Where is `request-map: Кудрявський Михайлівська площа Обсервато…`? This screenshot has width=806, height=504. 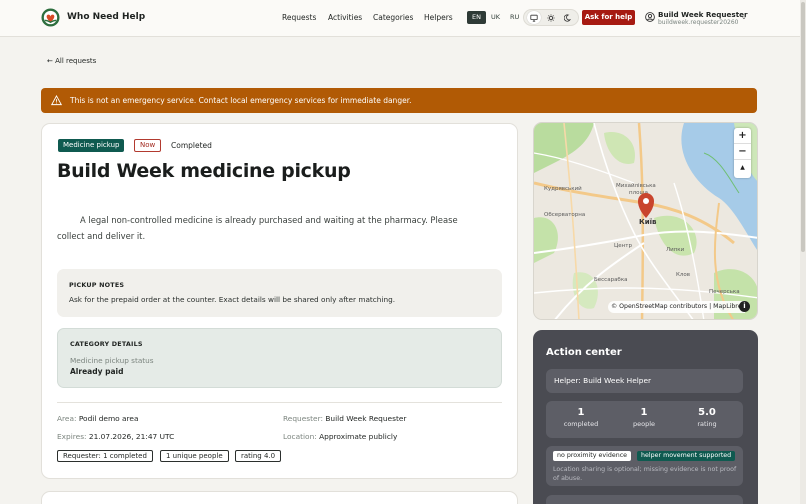
request-map: Кудрявський Михайлівська площа Обсервато… is located at coordinates (645, 221).